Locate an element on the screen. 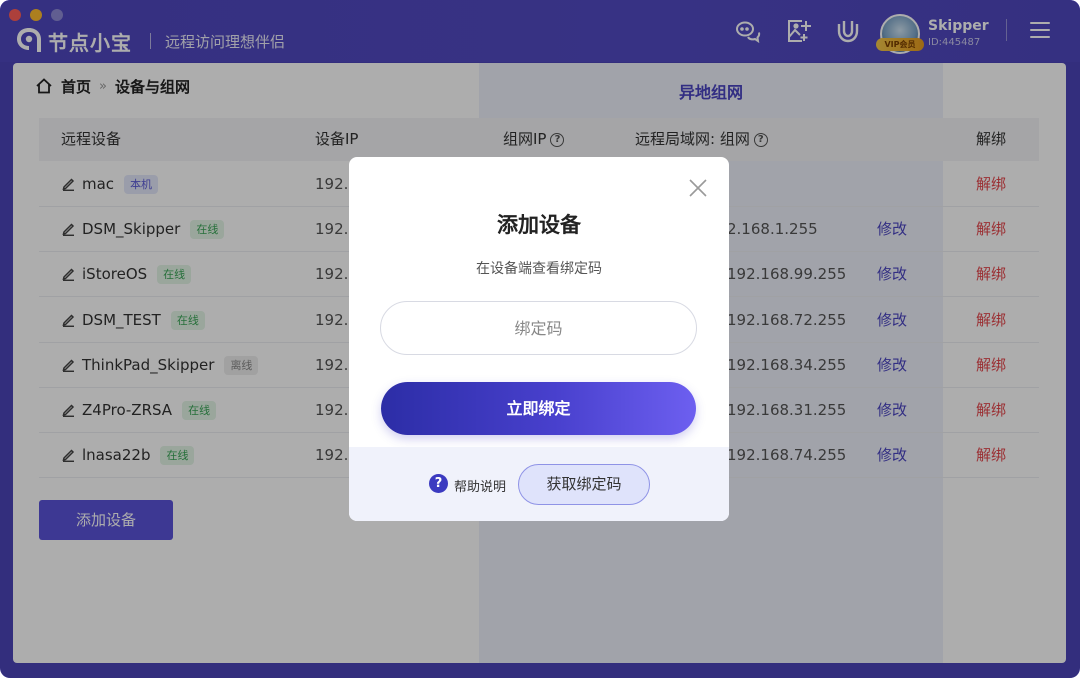  help-icon: ? is located at coordinates (438, 483).